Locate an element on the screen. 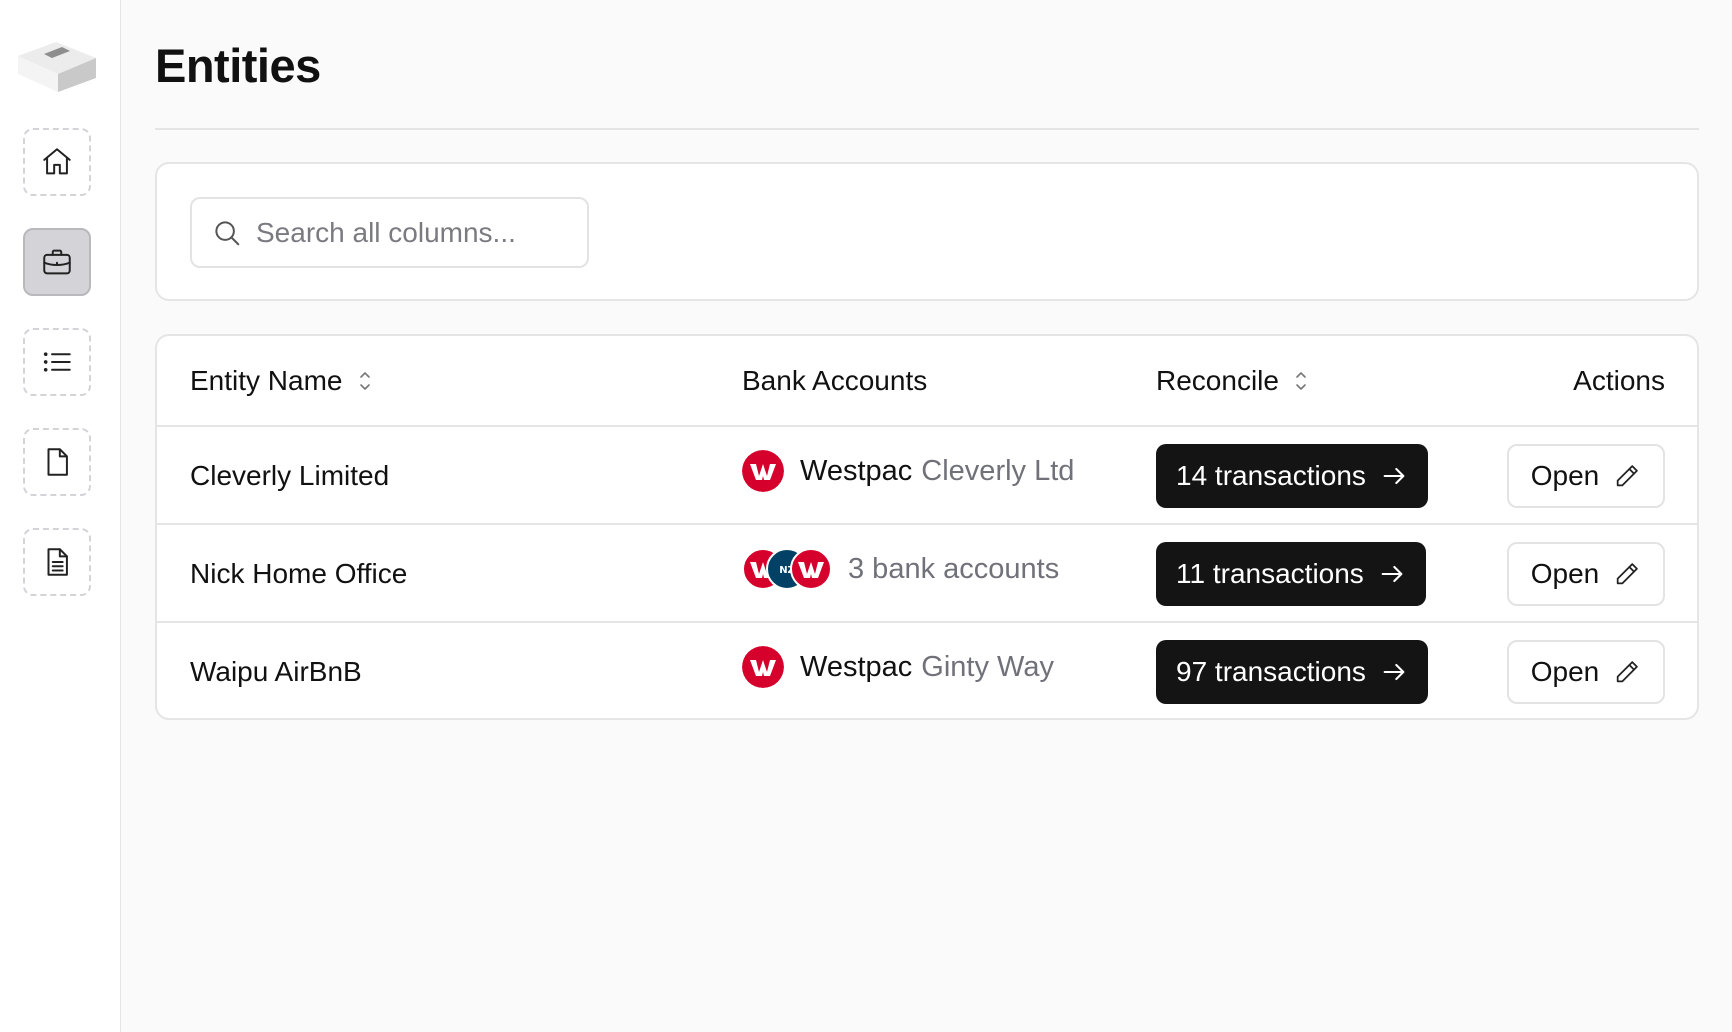 The image size is (1732, 1032). search-field is located at coordinates (389, 232).